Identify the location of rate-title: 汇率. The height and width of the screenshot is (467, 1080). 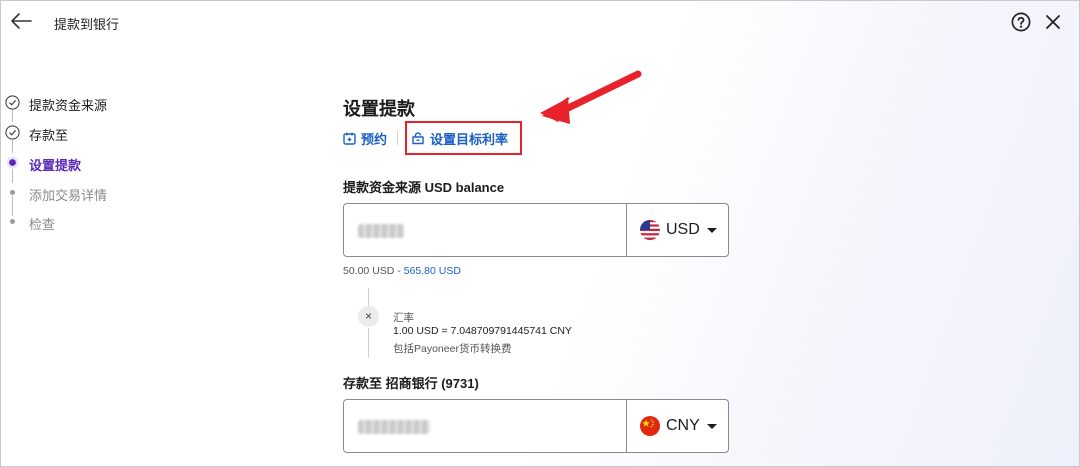
(403, 318).